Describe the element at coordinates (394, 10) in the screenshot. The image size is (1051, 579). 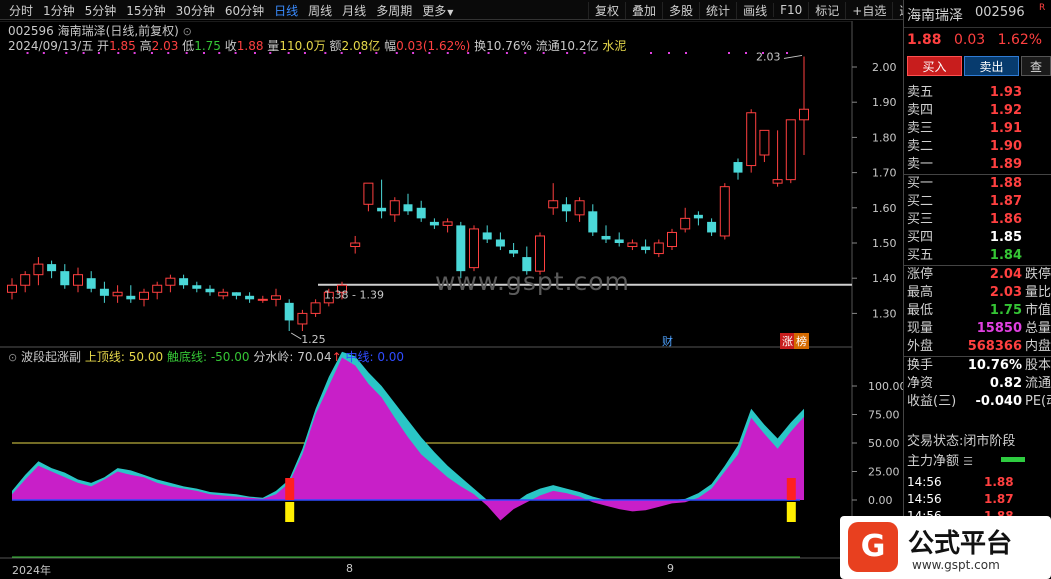
I see `tab-period-9: 多周期` at that location.